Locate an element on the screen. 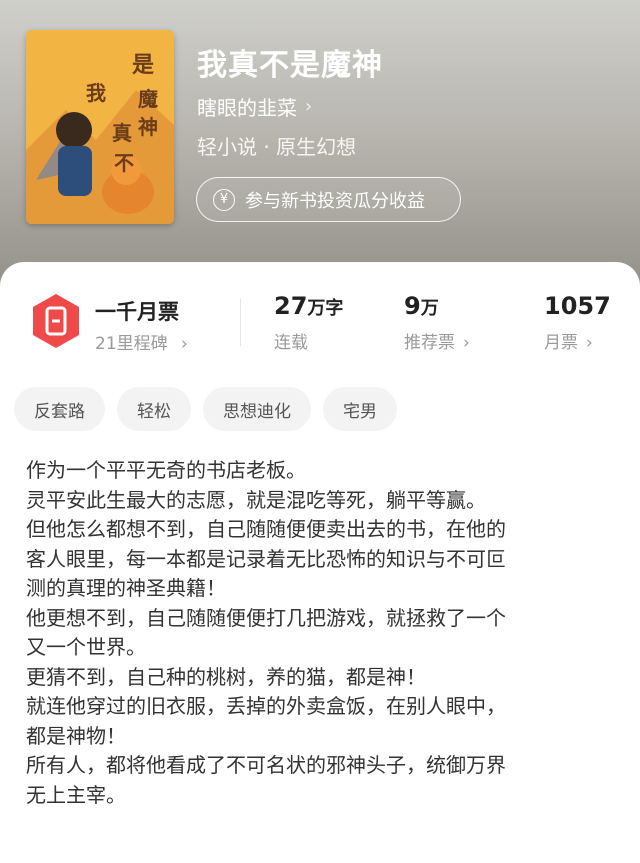 This screenshot has width=640, height=863. synopsis-line: 客人眼里，每一本都是记录着无比恐怖的知识与不可叵 is located at coordinates (266, 558).